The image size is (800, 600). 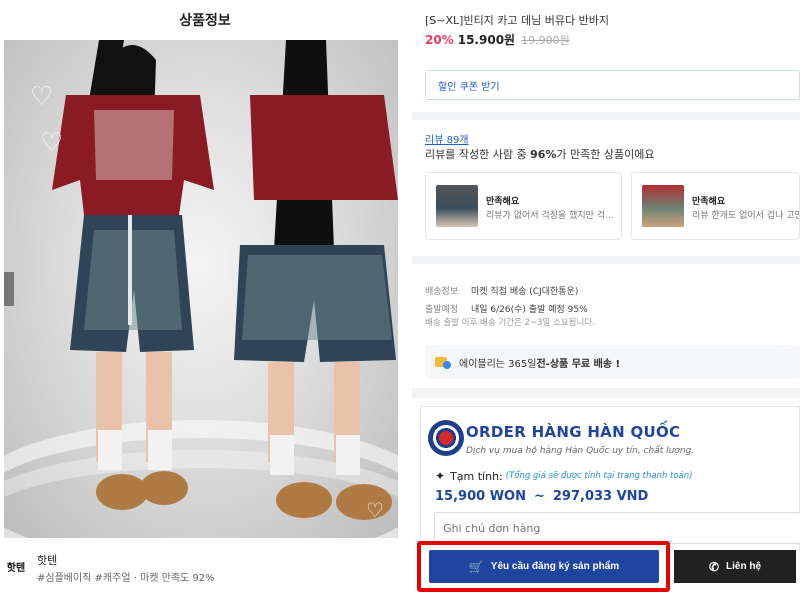 I want to click on contact-button: ✆ Liên hệ, so click(x=735, y=566).